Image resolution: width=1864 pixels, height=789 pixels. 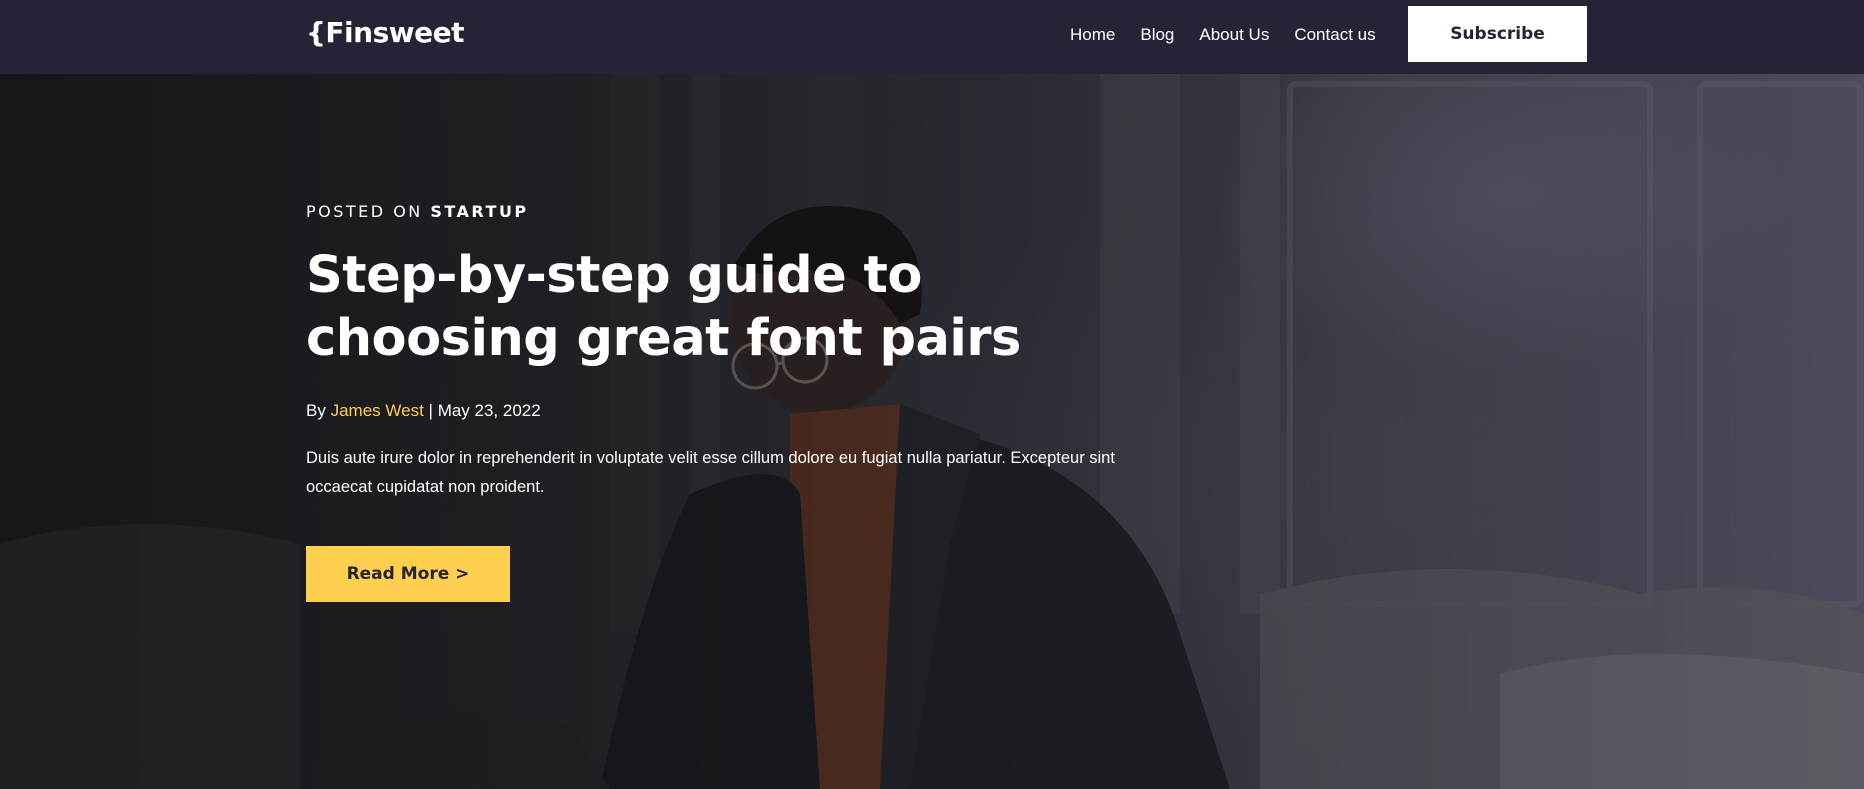 What do you see at coordinates (1157, 35) in the screenshot?
I see `nav-link-blog: Blog` at bounding box center [1157, 35].